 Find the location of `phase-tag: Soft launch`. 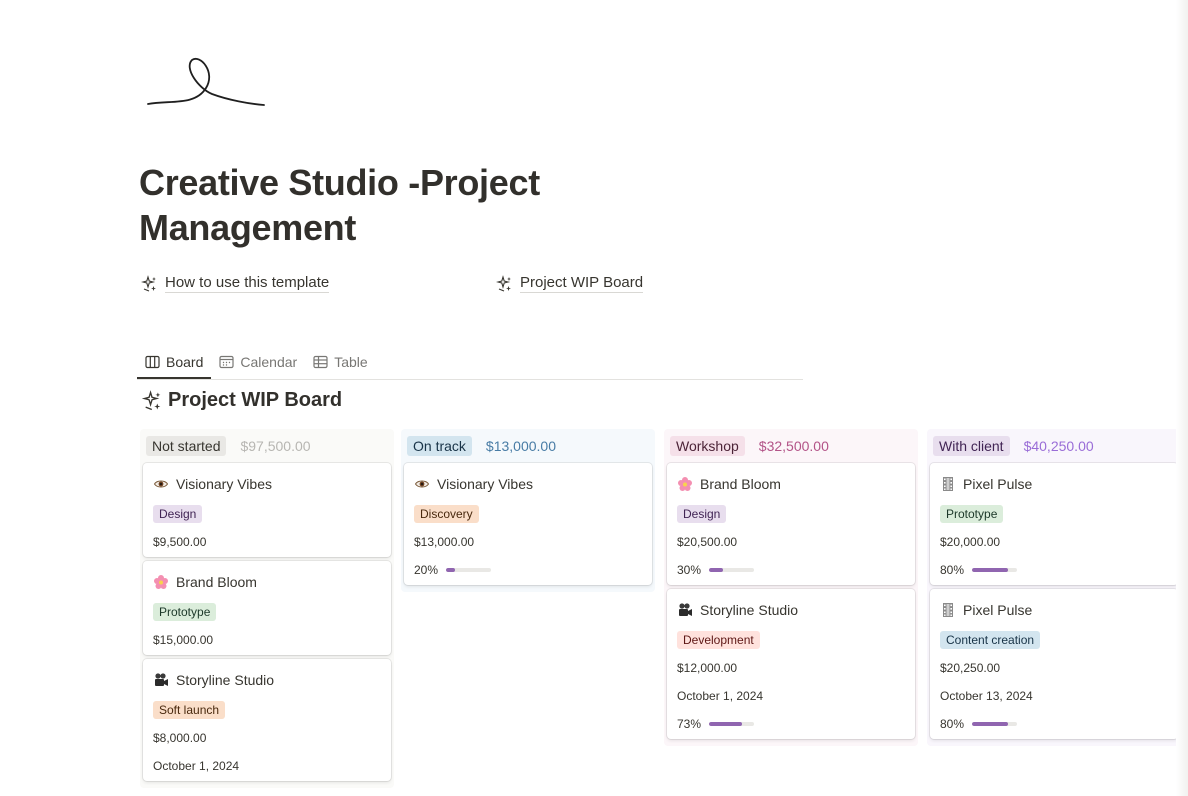

phase-tag: Soft launch is located at coordinates (189, 710).